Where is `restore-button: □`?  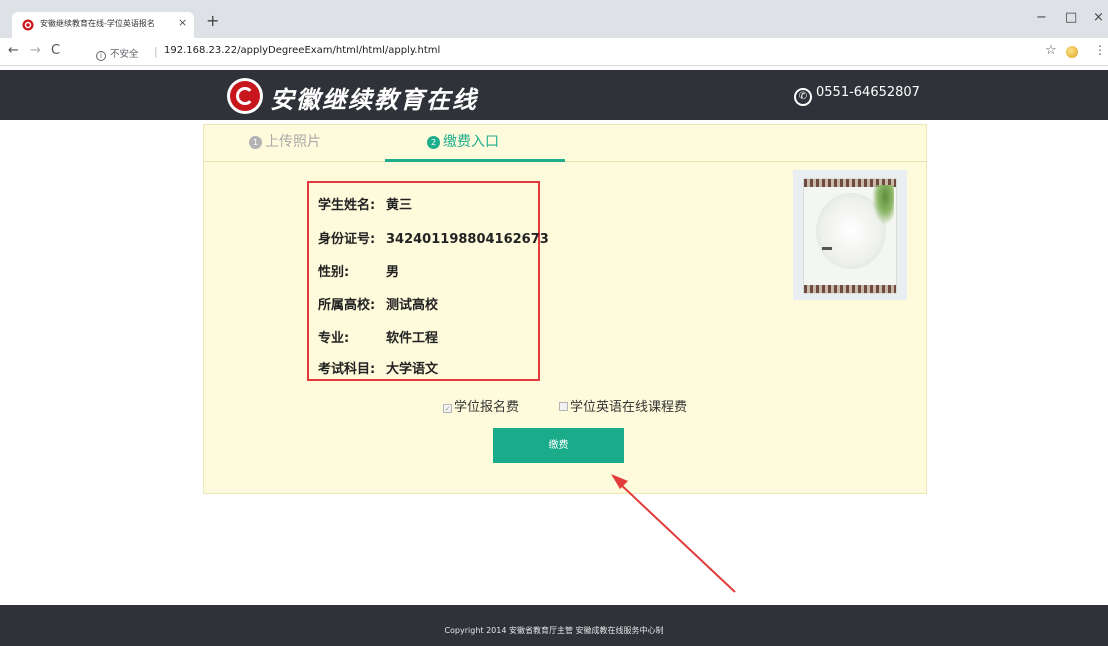
restore-button: □ is located at coordinates (1071, 18).